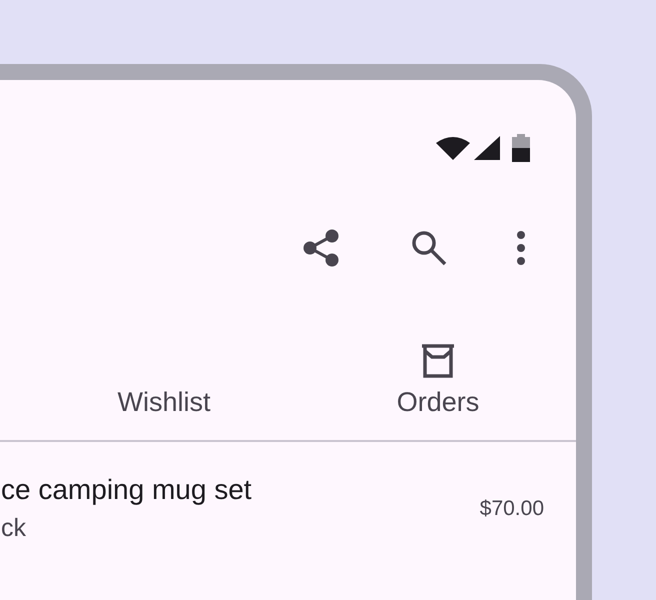 The width and height of the screenshot is (656, 600). I want to click on item-subtitle: ck, so click(13, 528).